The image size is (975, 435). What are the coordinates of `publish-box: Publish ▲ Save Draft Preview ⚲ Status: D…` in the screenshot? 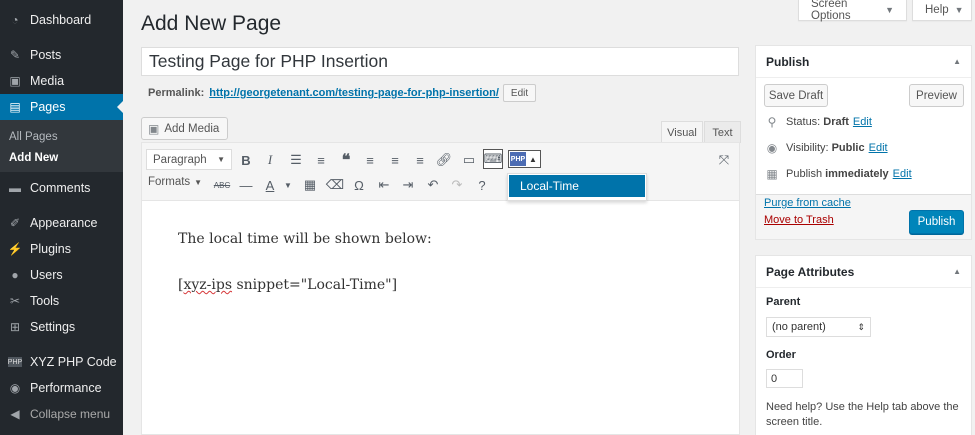 It's located at (863, 142).